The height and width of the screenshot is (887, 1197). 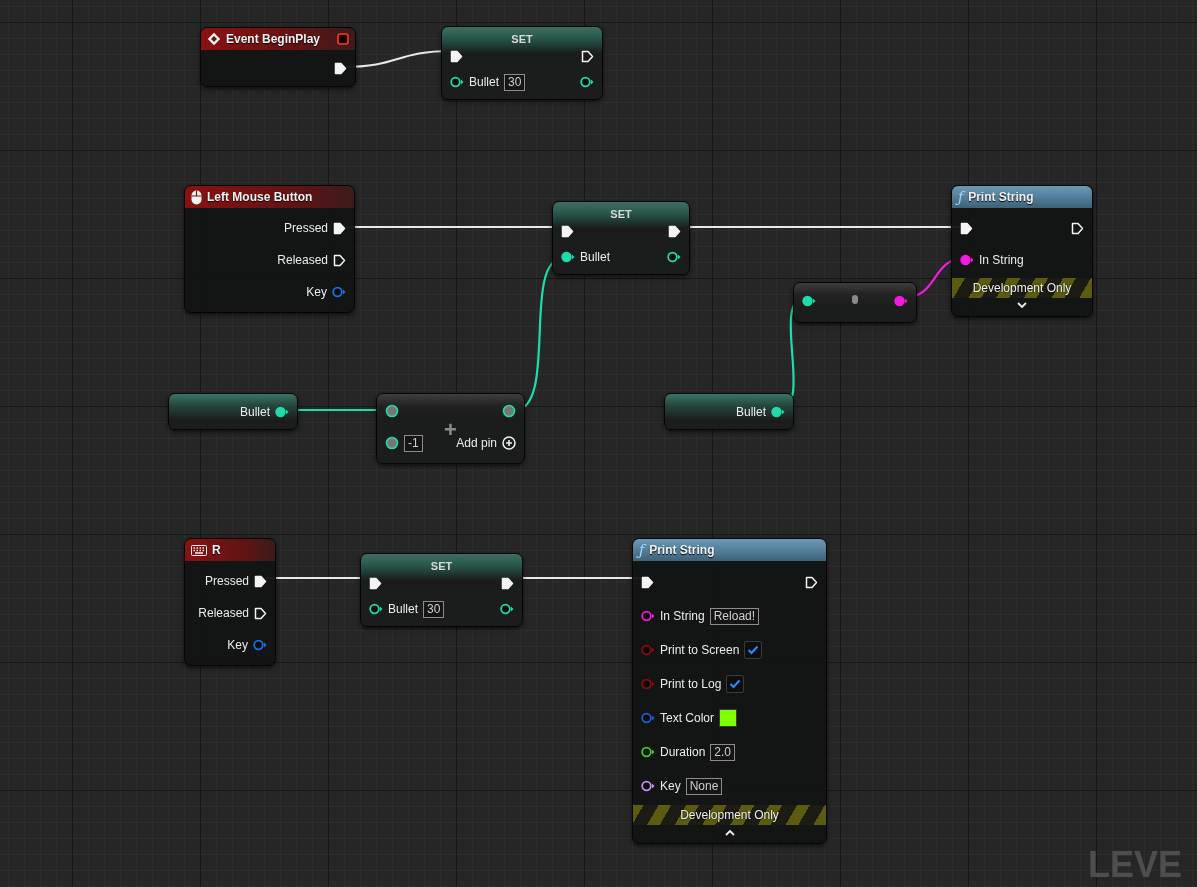 I want to click on pin-label: Print to Screen, so click(x=700, y=650).